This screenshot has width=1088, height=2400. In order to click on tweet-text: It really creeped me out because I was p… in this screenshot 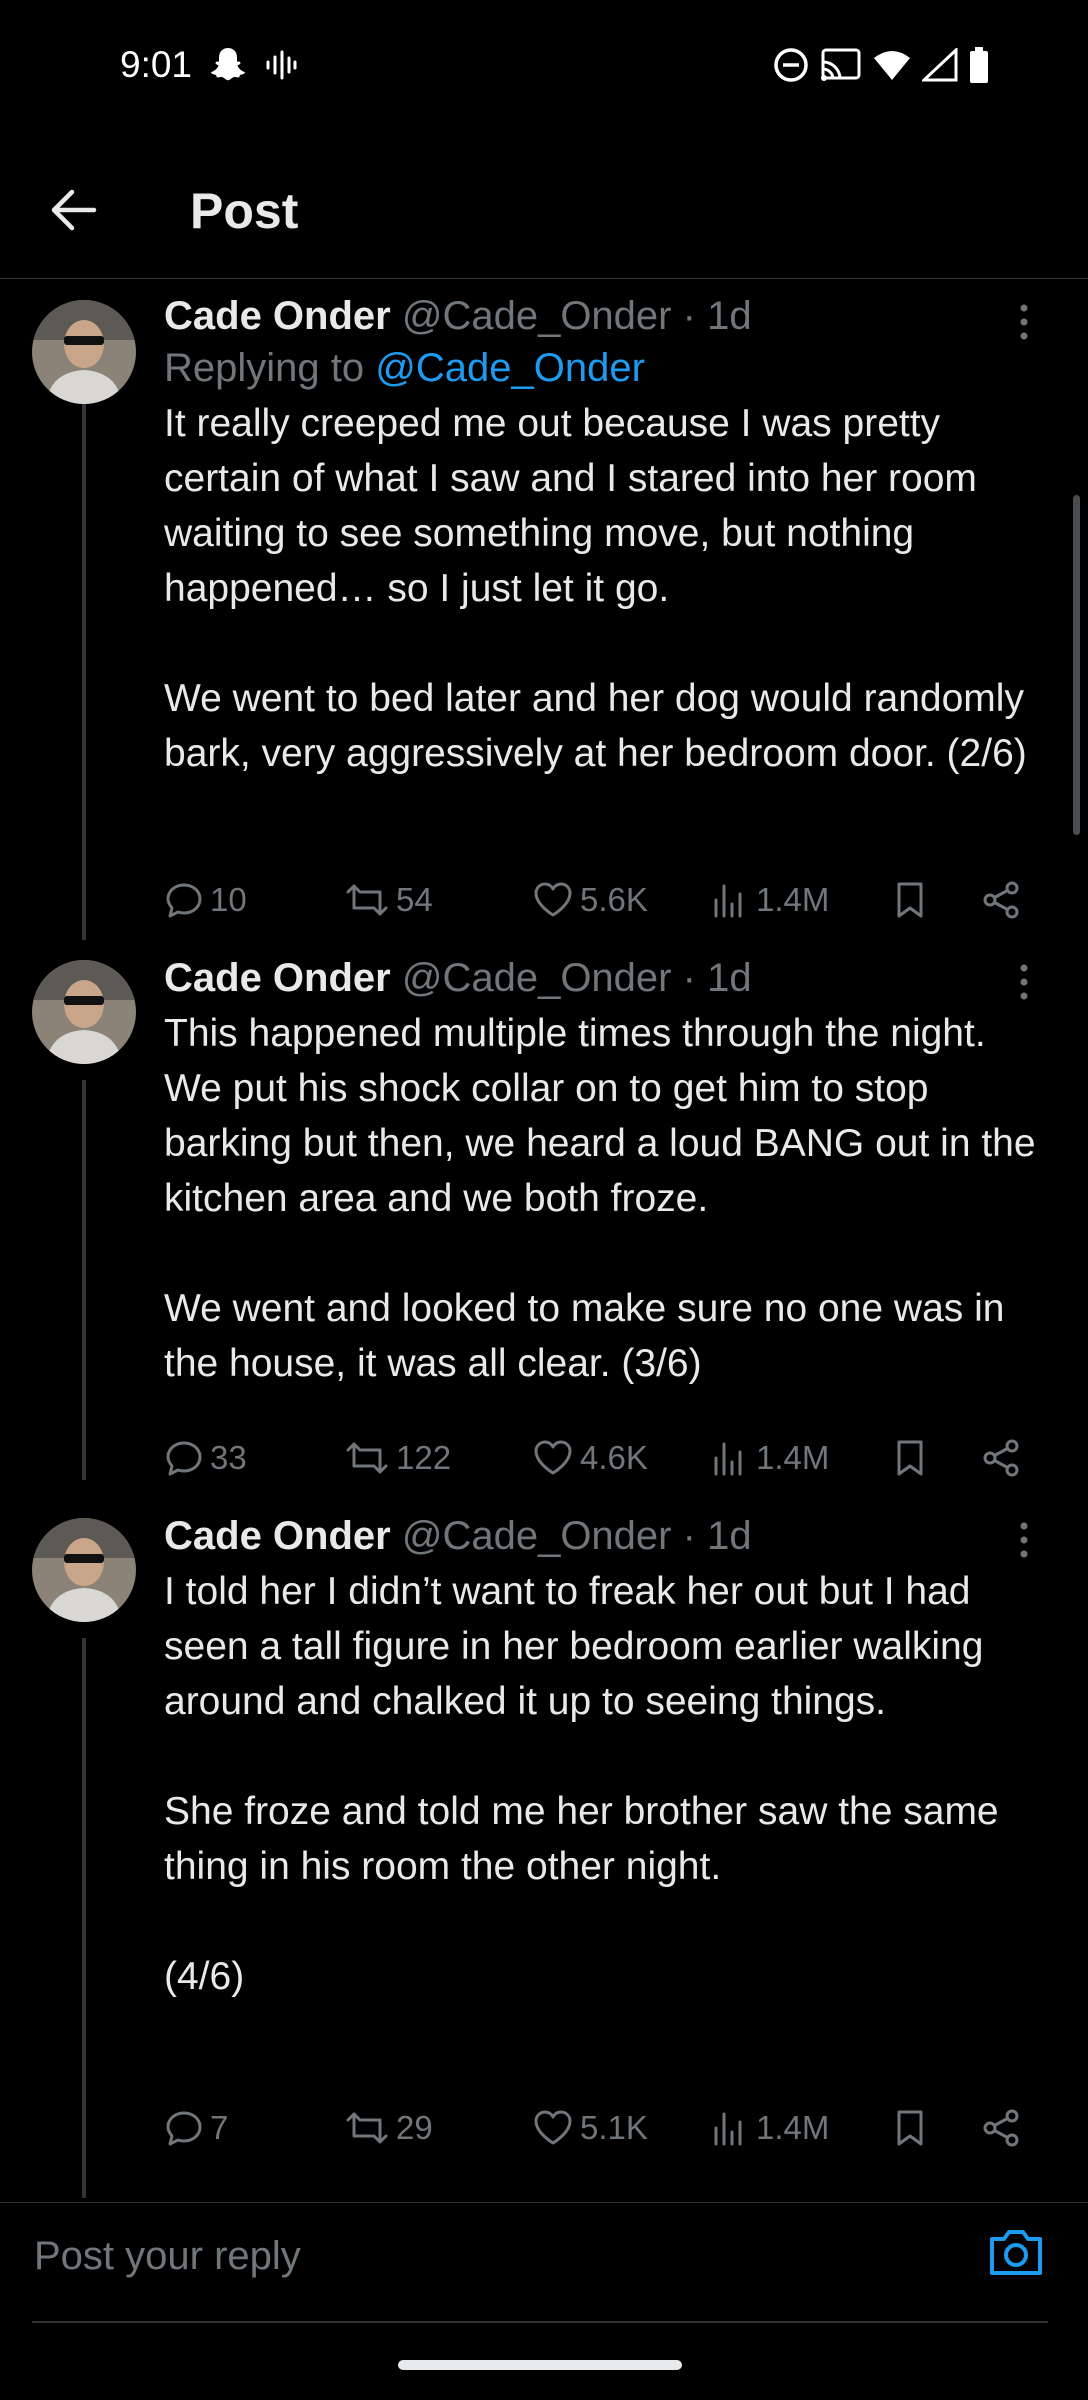, I will do `click(595, 588)`.